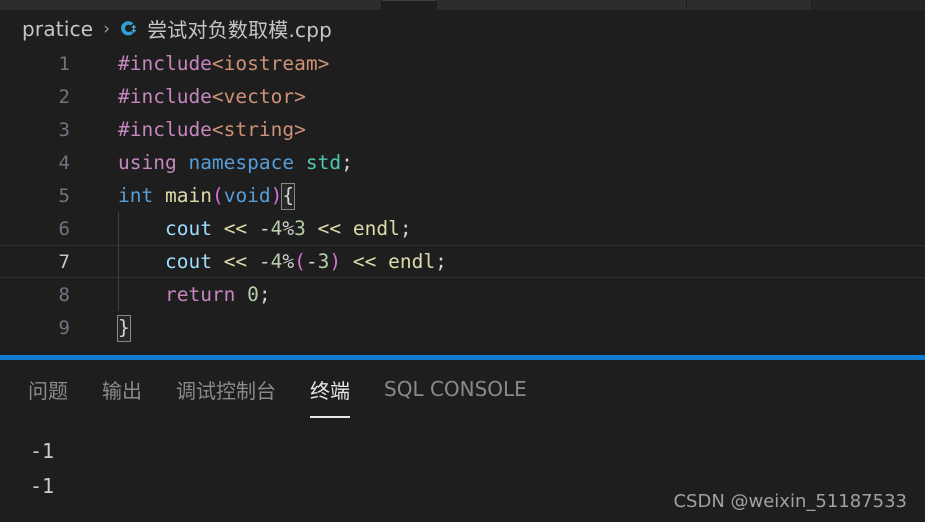 The width and height of the screenshot is (925, 522). Describe the element at coordinates (241, 162) in the screenshot. I see `code-token: namespace` at that location.